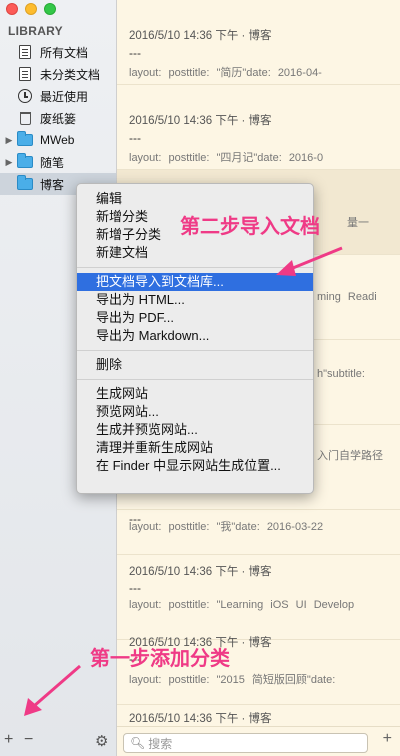  I want to click on search-icon: 🔍︎, so click(138, 743).